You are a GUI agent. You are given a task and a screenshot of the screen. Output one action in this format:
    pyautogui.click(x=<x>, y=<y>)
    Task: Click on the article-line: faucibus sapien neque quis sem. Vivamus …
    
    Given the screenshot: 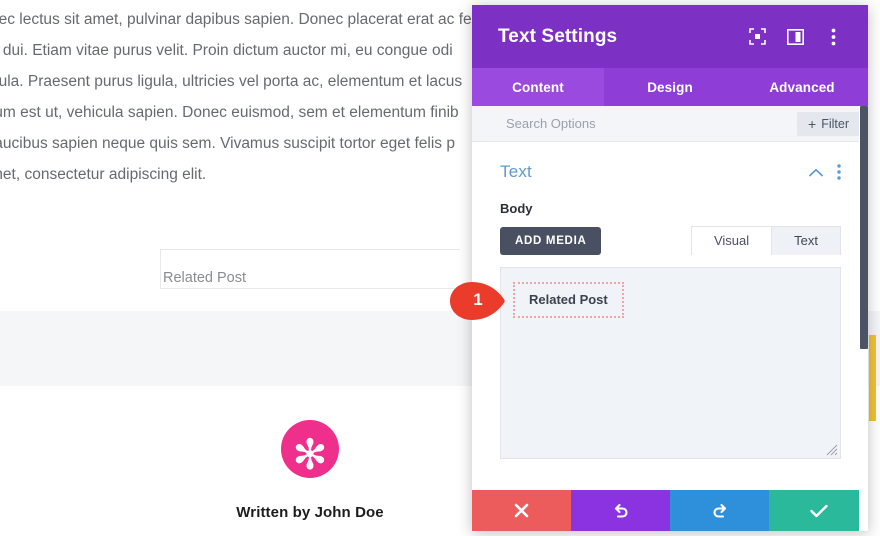 What is the action you would take?
    pyautogui.click(x=227, y=143)
    